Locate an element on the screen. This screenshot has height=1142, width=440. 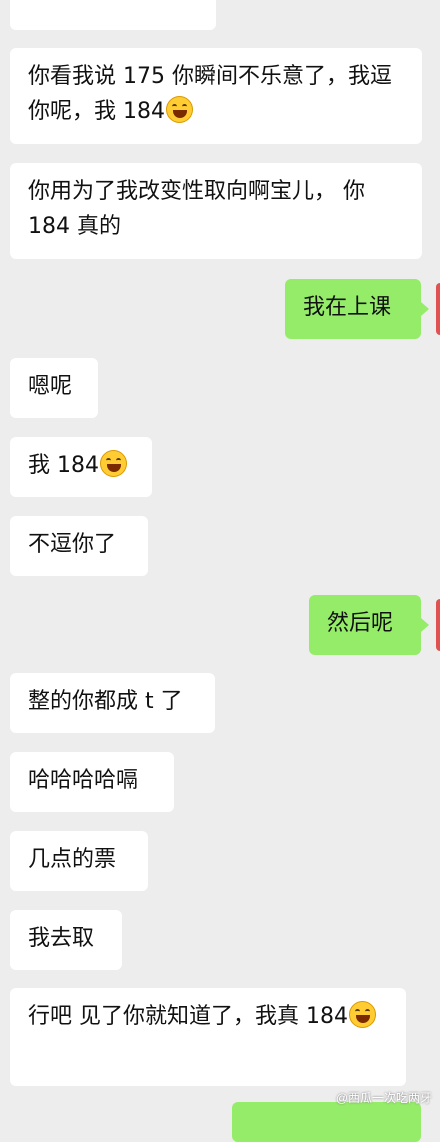
message-bubble-6: 不逗你了 is located at coordinates (79, 546).